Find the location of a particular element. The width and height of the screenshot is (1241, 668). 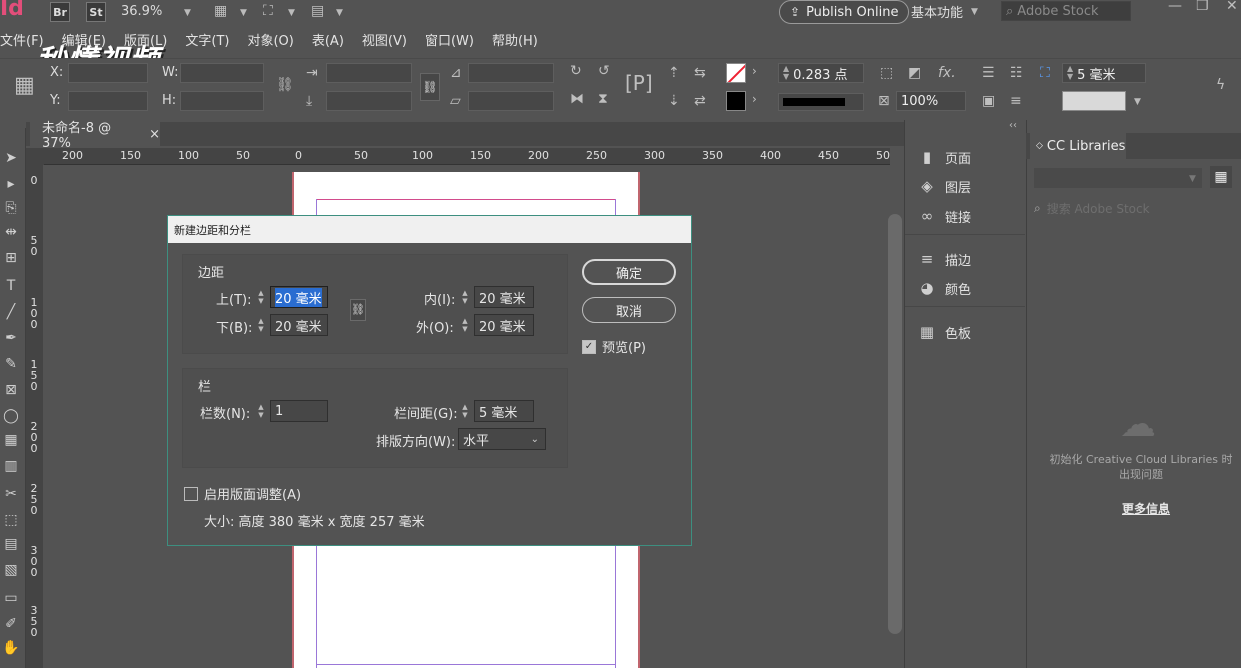

outside-margin-spinner: ▲ ▼ is located at coordinates (465, 325).